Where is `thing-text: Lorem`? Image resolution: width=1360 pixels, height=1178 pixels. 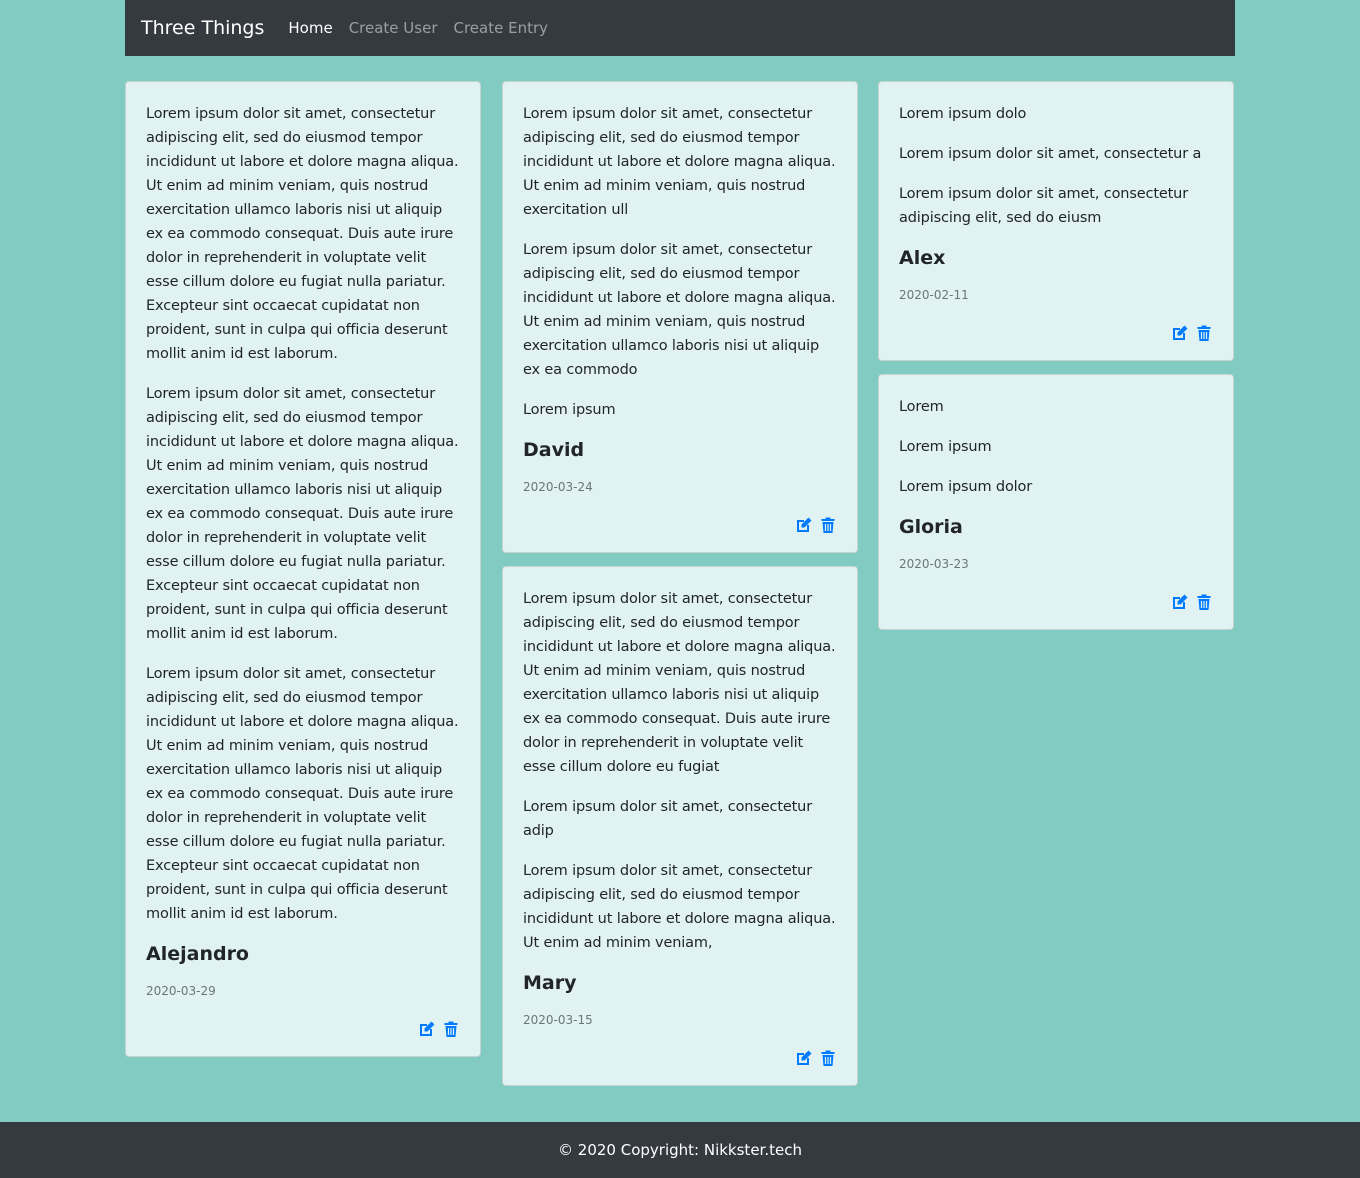 thing-text: Lorem is located at coordinates (921, 407).